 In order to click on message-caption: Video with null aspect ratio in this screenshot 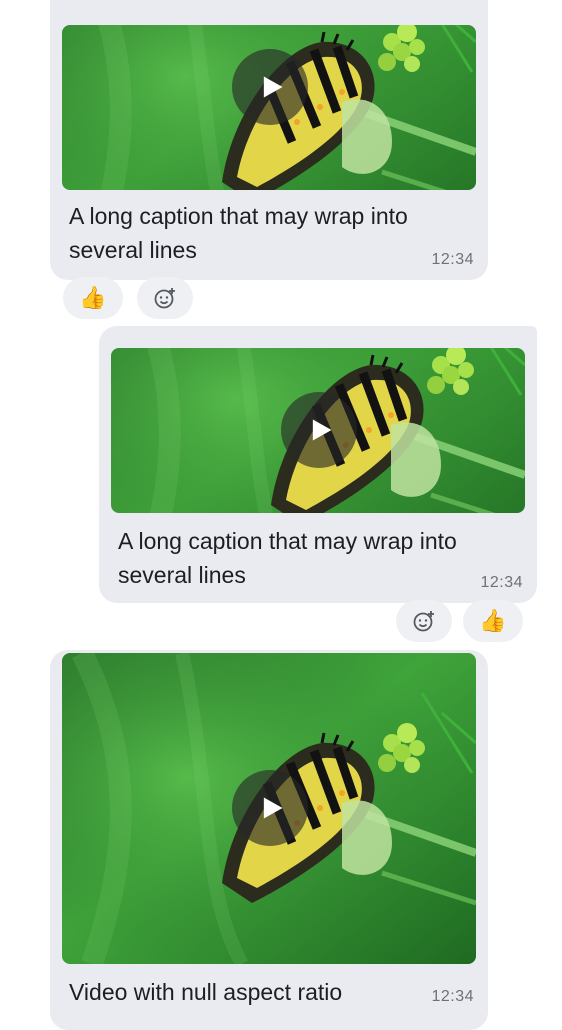, I will do `click(206, 992)`.